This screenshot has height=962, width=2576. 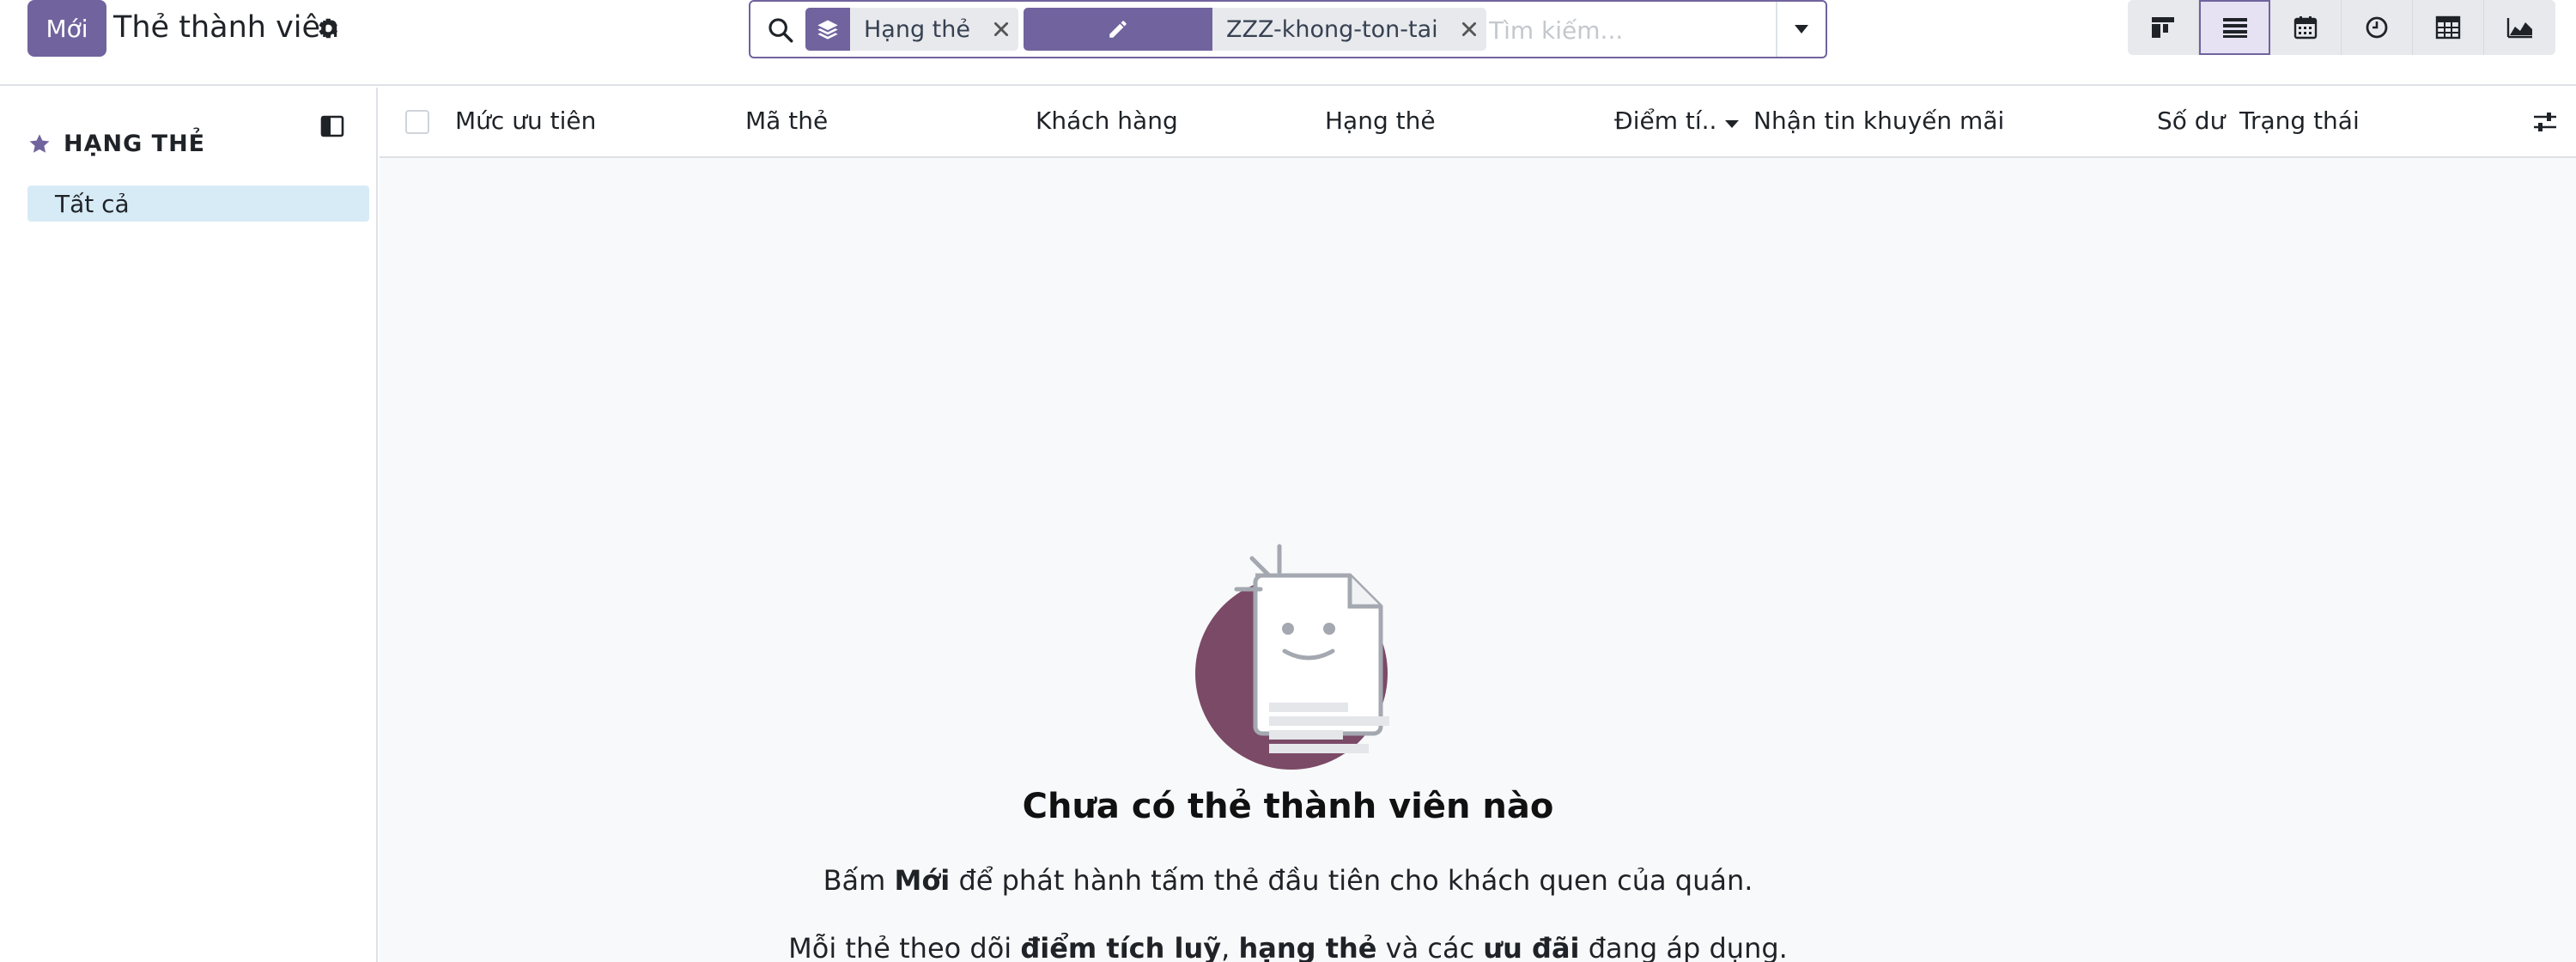 I want to click on empty-document-illustration, so click(x=1292, y=657).